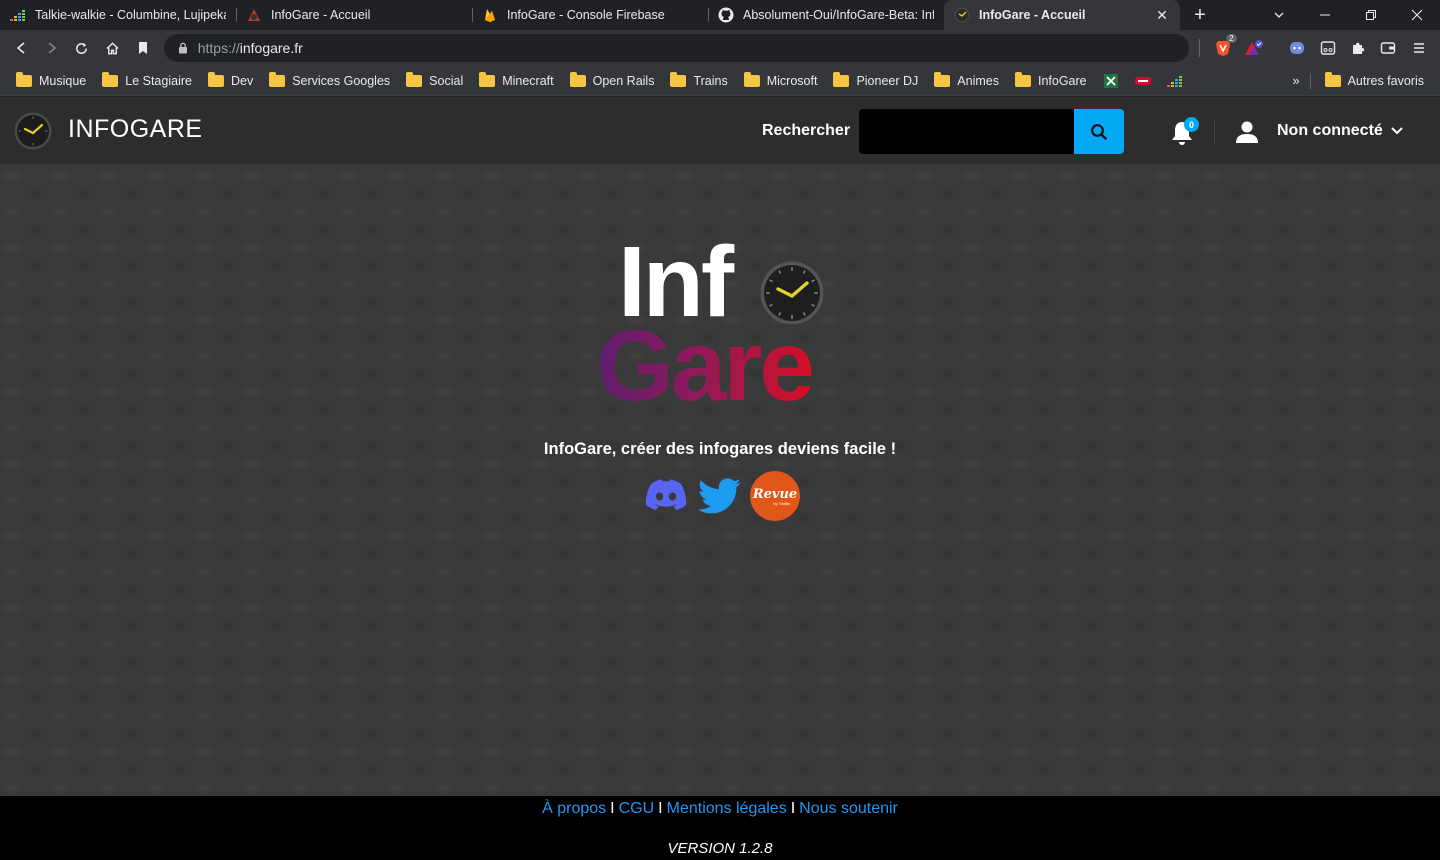 The height and width of the screenshot is (860, 1440). I want to click on footer-link-about: À propos, so click(574, 808).